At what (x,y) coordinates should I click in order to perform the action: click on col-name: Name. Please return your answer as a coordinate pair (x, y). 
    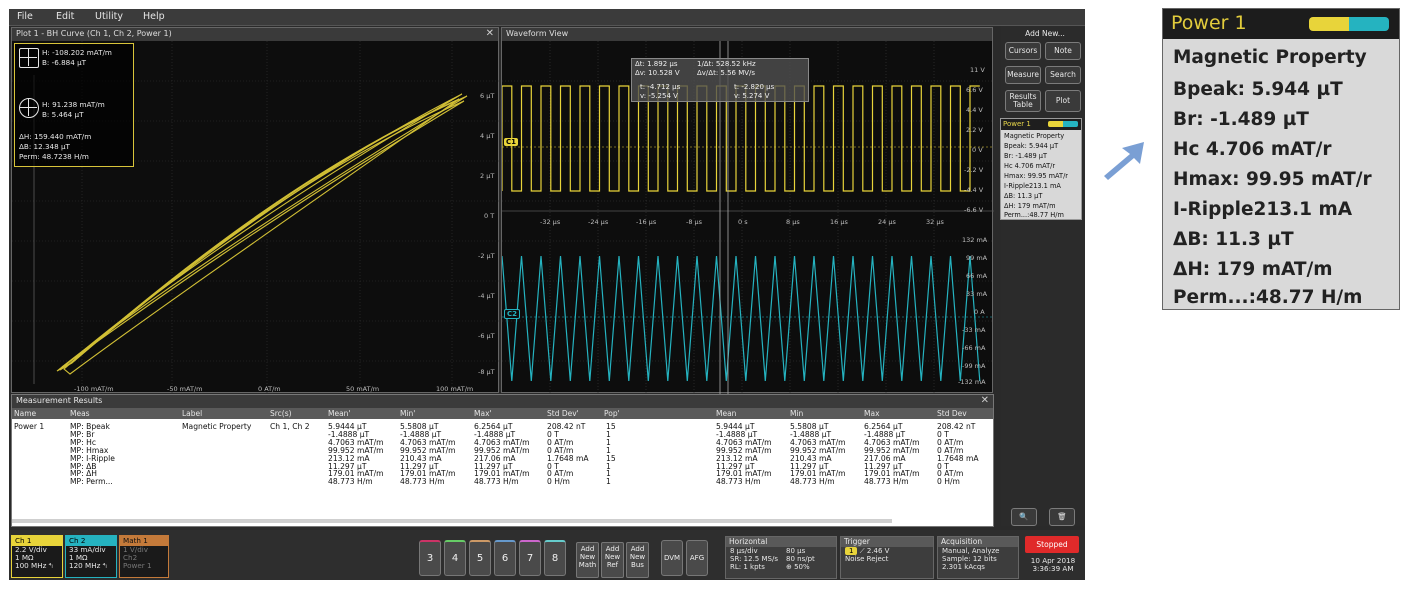
    Looking at the image, I should click on (25, 413).